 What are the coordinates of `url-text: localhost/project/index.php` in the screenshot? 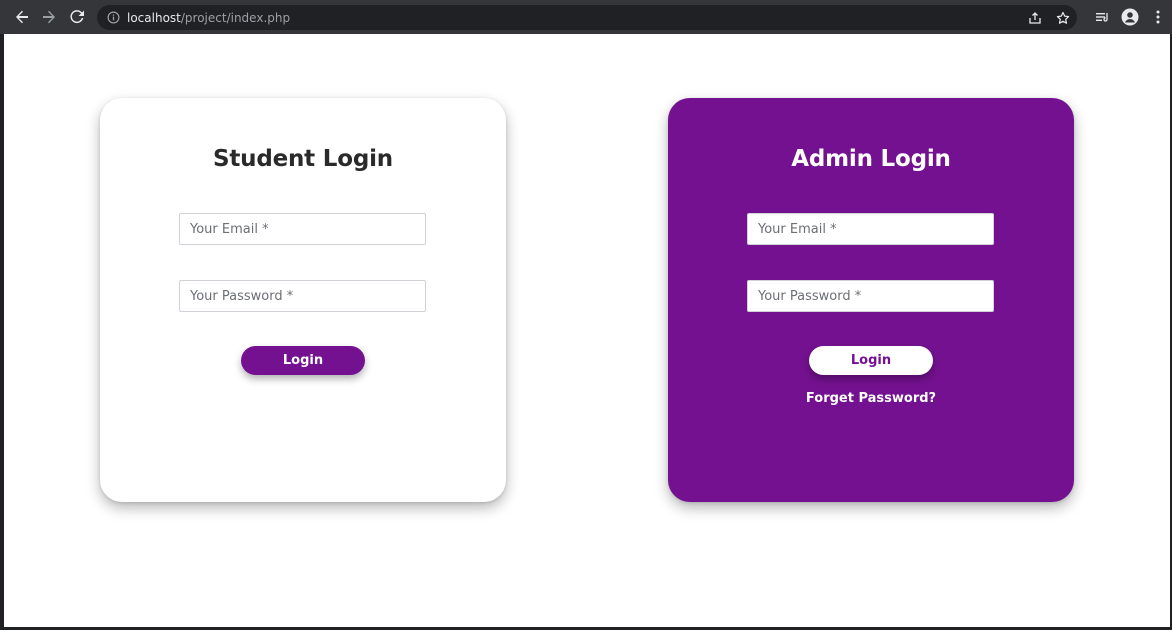 It's located at (208, 18).